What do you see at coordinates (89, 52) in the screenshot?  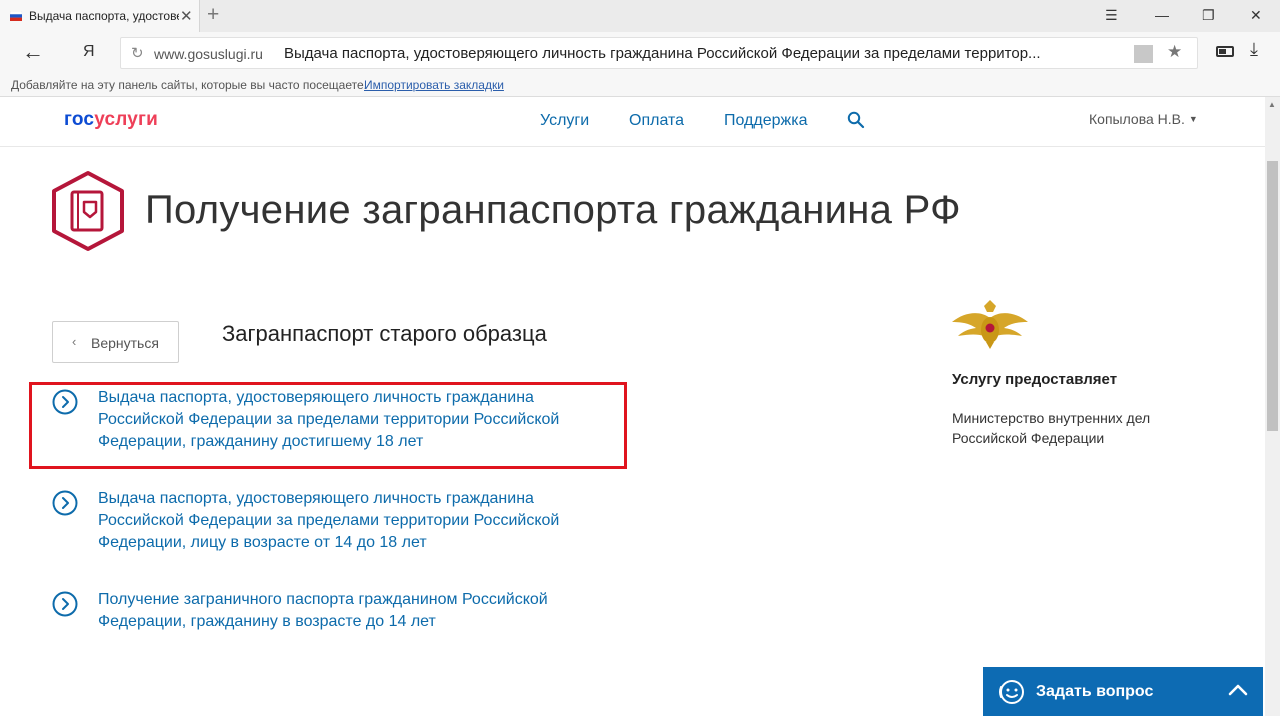 I see `yandex-icon: Я` at bounding box center [89, 52].